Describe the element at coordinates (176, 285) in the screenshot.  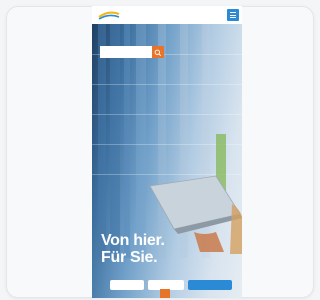
I see `hero-buttons` at that location.